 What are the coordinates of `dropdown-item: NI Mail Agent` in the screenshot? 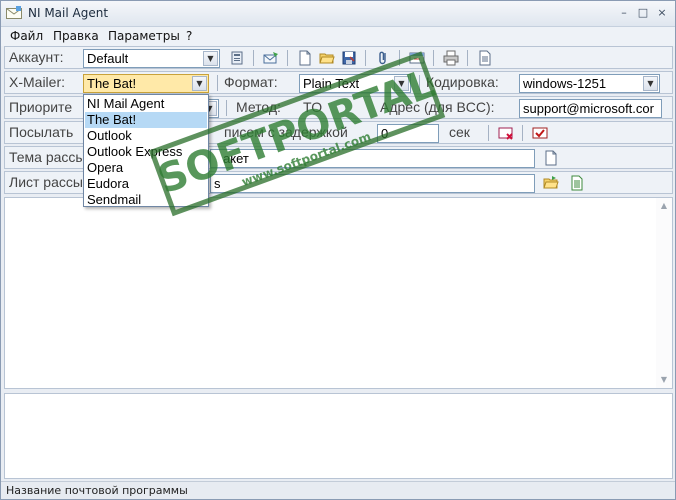 It's located at (146, 104).